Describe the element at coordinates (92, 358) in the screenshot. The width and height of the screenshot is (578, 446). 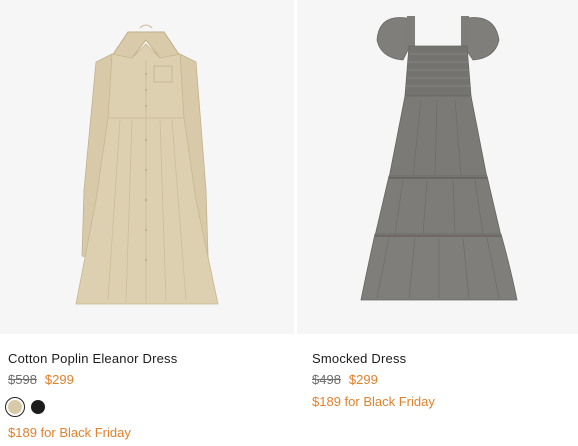
I see `product-title: Cotton Poplin Eleanor Dress` at that location.